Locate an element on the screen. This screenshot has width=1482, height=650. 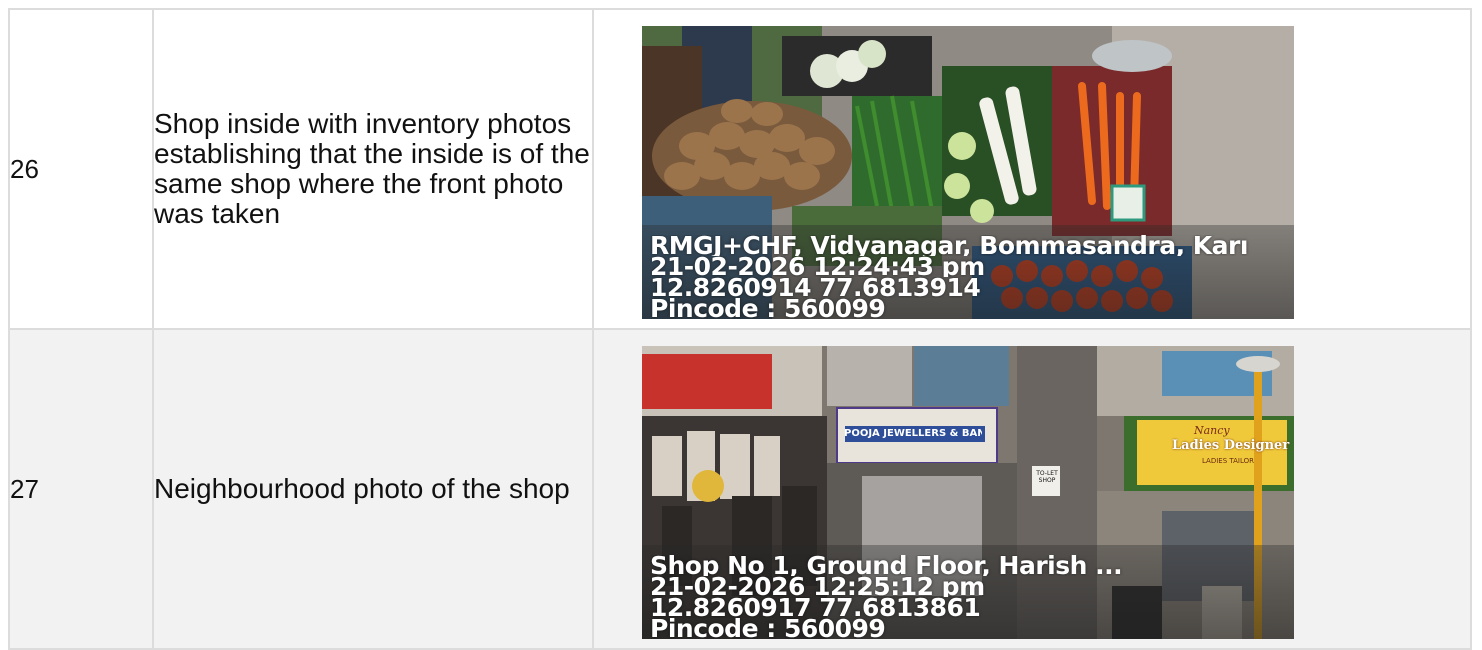
stamp-coords: 12.8260914 77.6813914 is located at coordinates (815, 287).